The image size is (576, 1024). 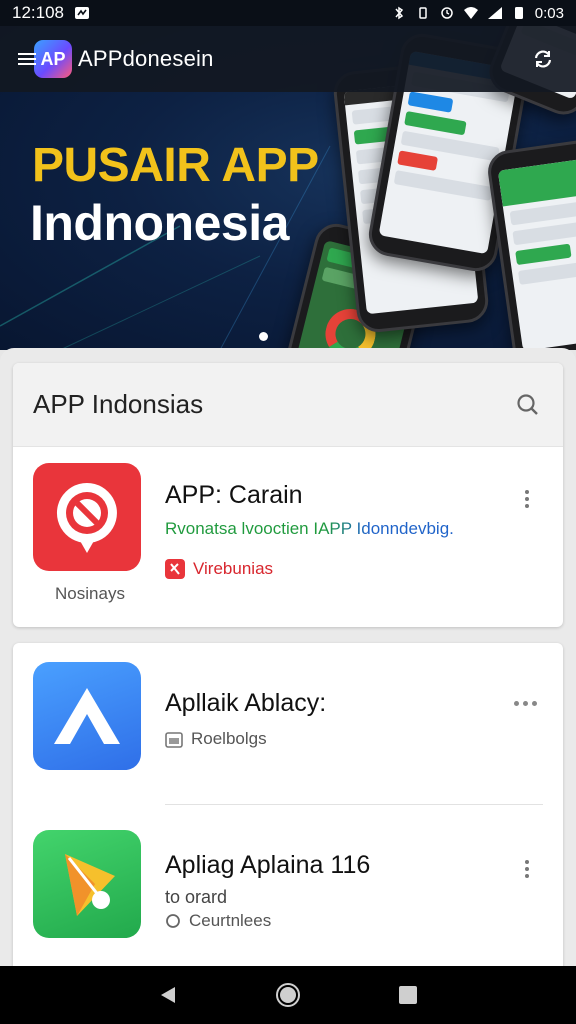 What do you see at coordinates (268, 865) in the screenshot?
I see `app-name: Apliag Aplaina 116` at bounding box center [268, 865].